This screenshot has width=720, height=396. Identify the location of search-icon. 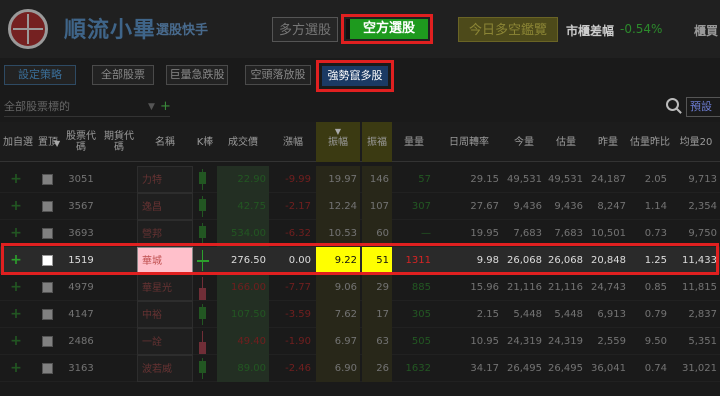
(672, 104).